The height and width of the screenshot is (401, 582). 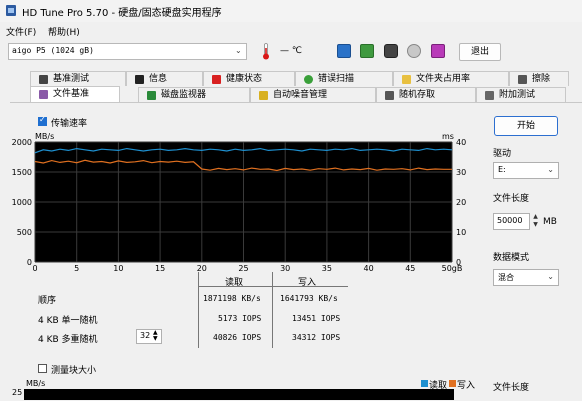 What do you see at coordinates (502, 154) in the screenshot?
I see `drive-label: 驱动` at bounding box center [502, 154].